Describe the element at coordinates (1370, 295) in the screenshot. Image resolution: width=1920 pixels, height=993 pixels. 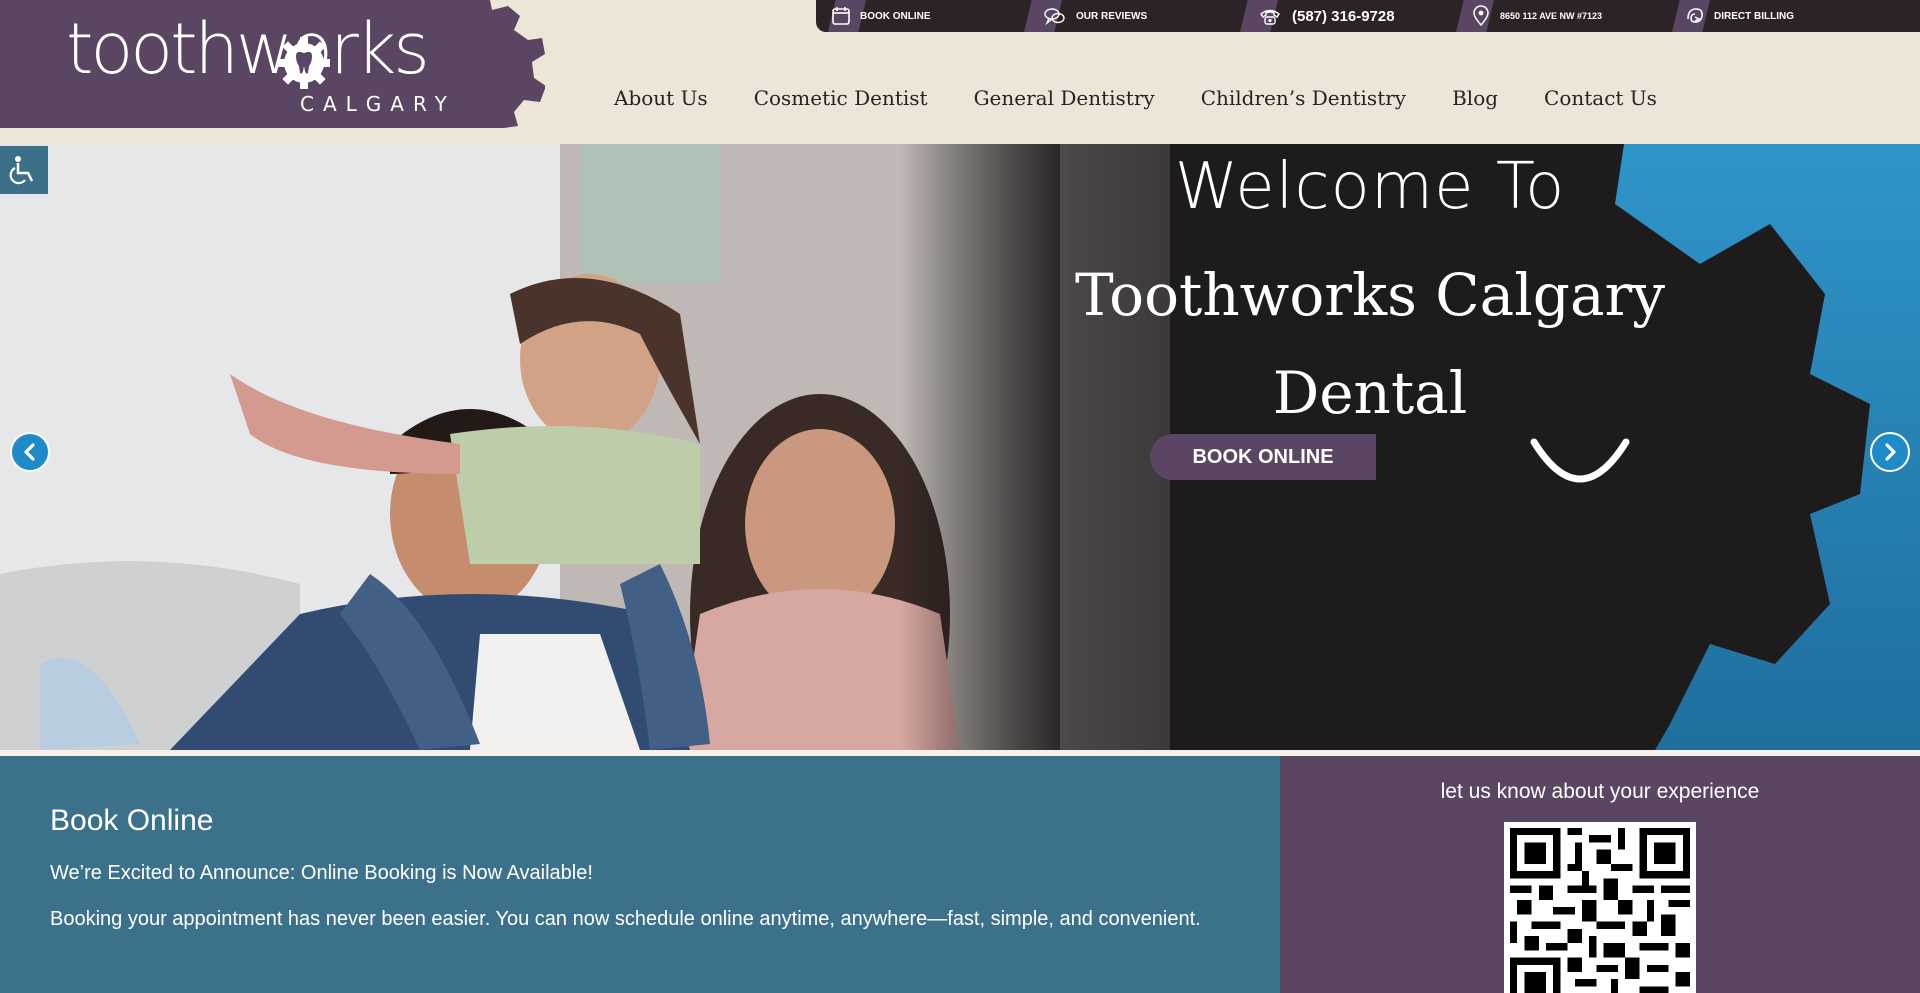
I see `hero-practice-line1: Toothworks Calgary` at that location.